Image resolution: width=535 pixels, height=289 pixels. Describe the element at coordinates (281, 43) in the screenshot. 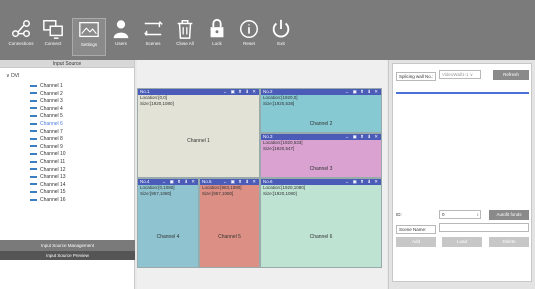

I see `exit-label: Exit` at that location.